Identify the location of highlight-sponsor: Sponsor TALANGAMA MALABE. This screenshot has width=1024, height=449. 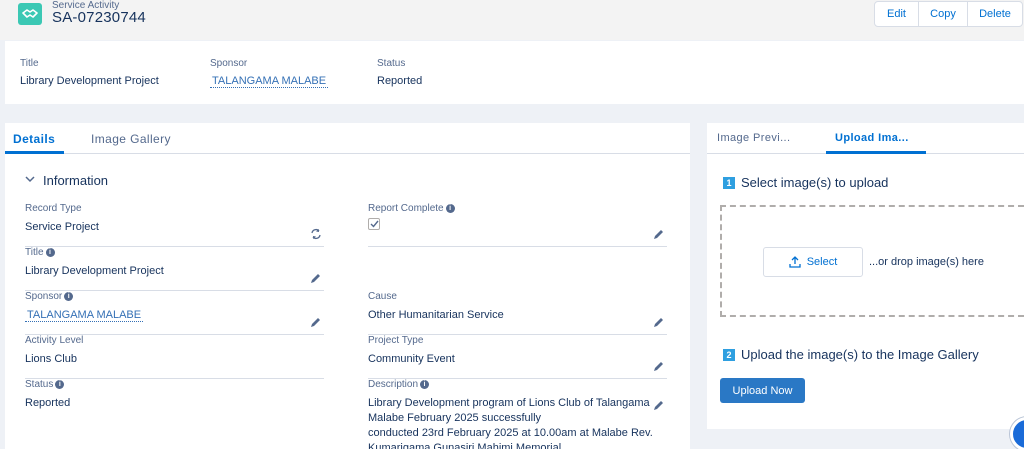
(269, 73).